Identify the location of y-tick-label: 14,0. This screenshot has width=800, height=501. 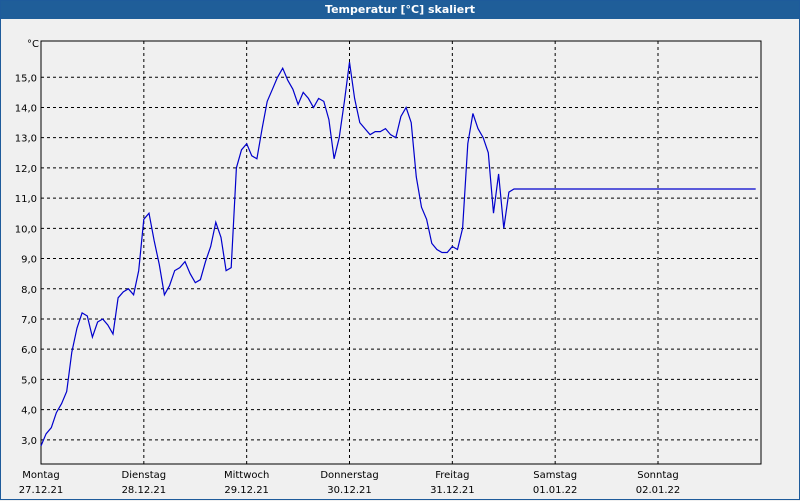
(26, 108).